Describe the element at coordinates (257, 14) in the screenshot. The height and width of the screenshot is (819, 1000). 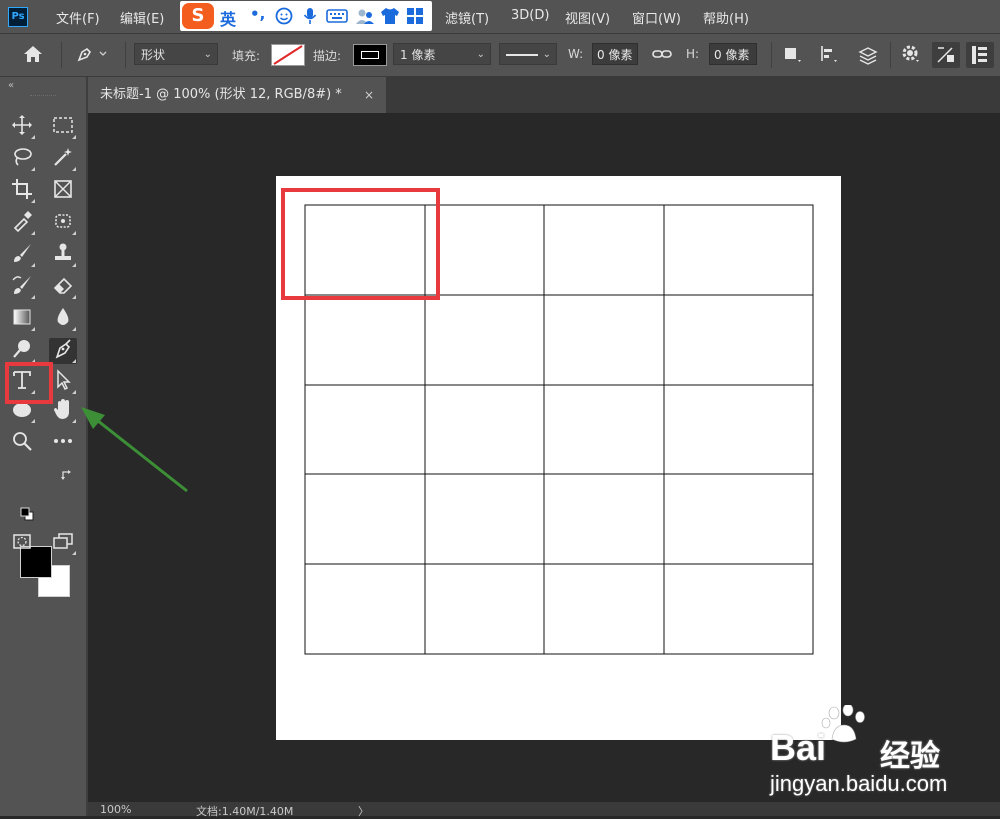
I see `ime-punctuation: •,` at that location.